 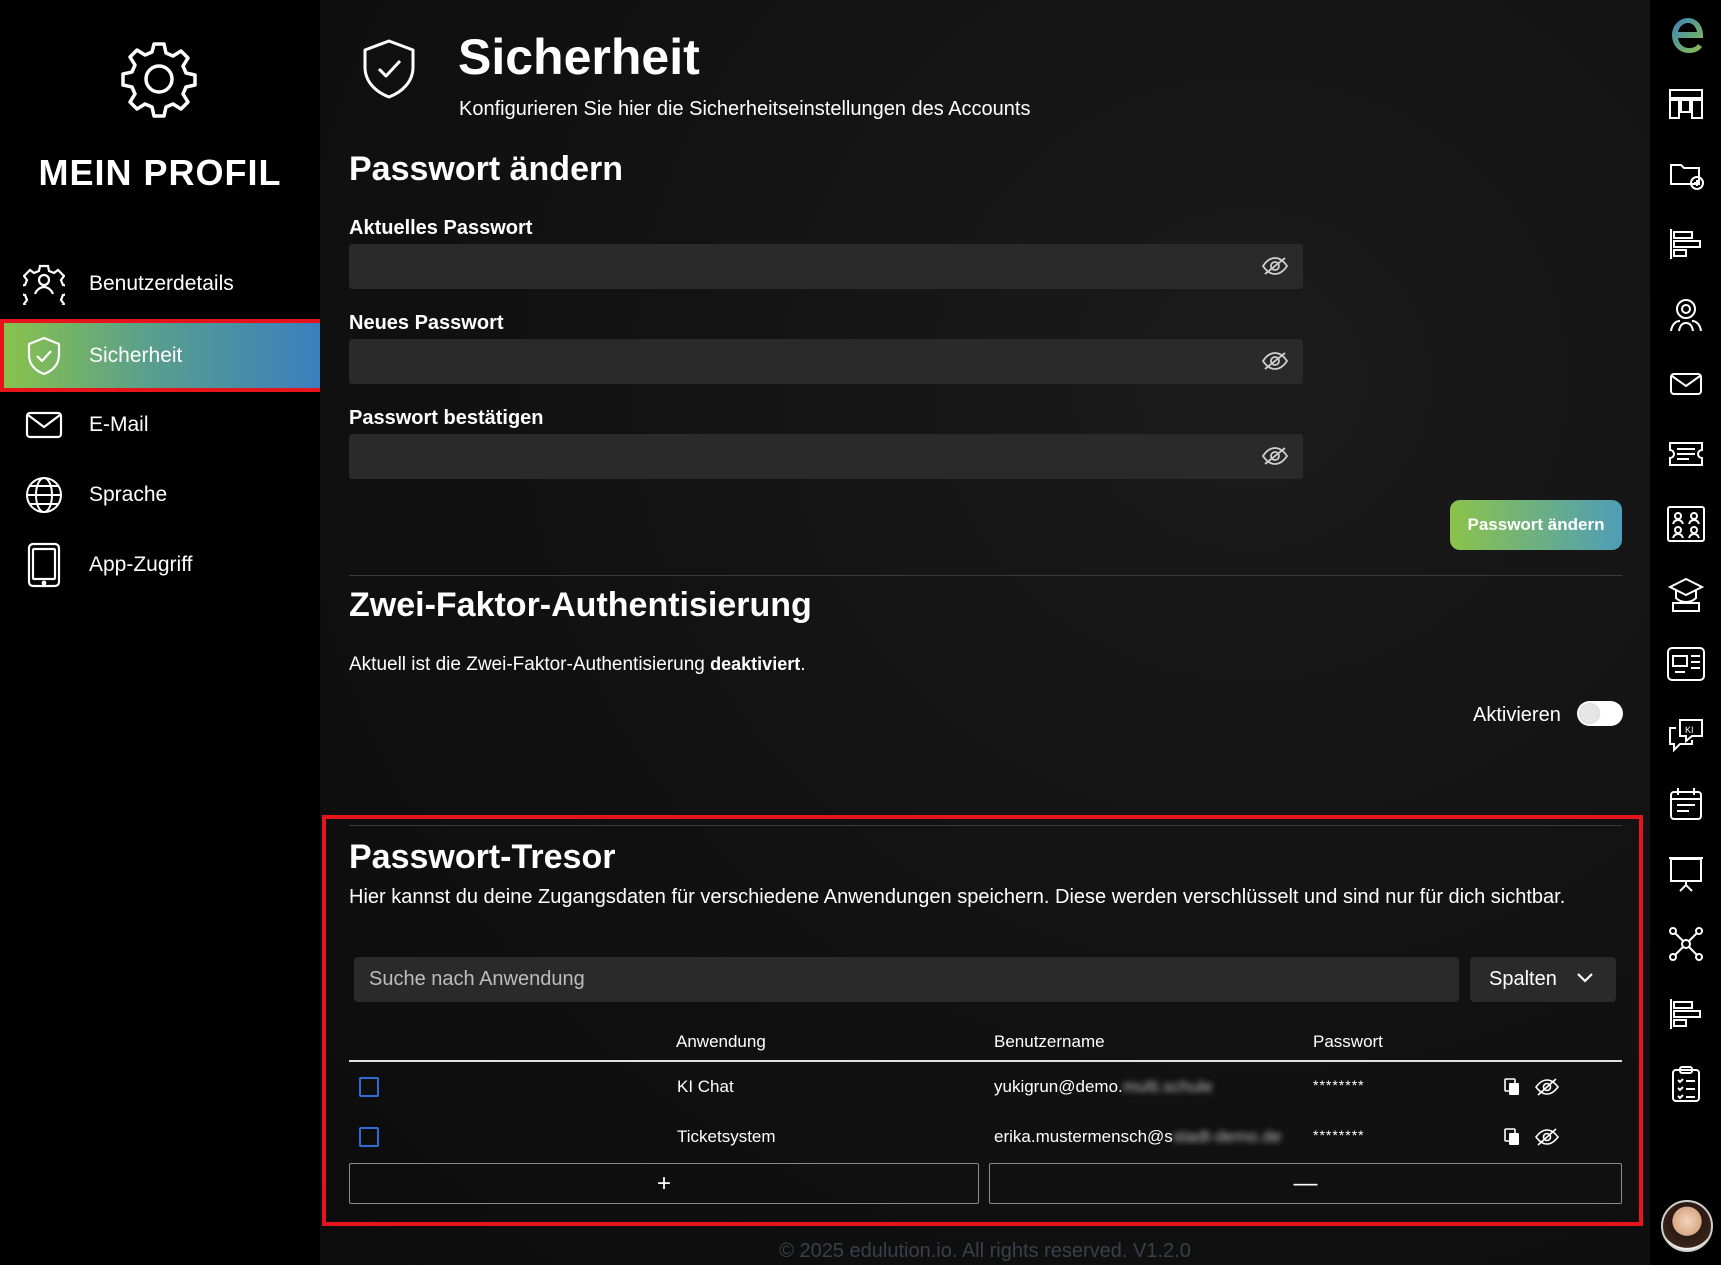 I want to click on svg-text: KI, so click(x=1689, y=730).